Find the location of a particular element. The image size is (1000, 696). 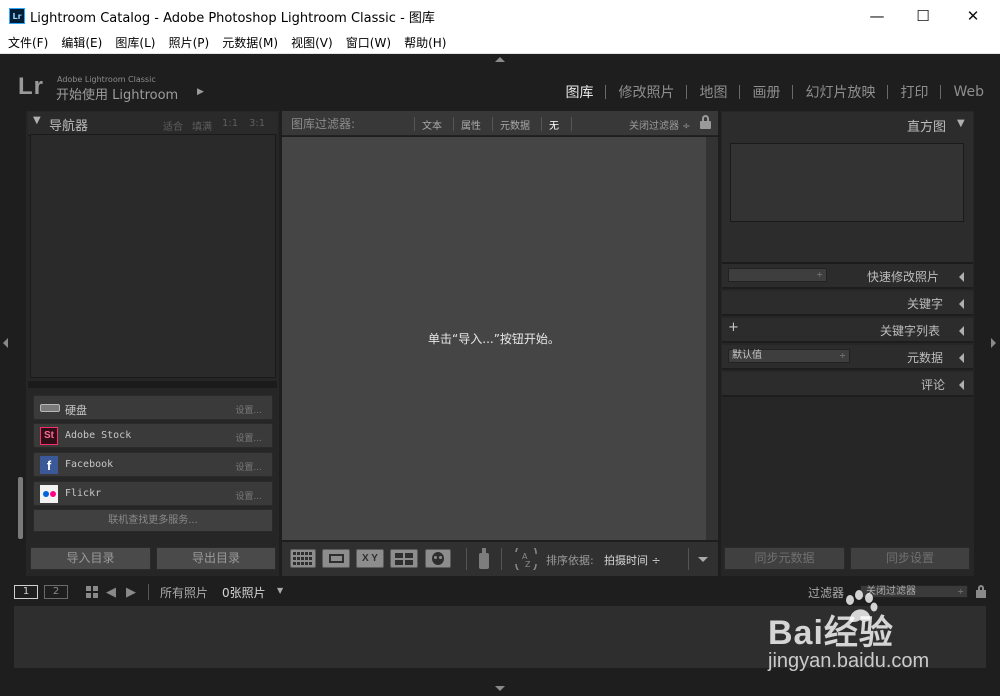

forward-arrow-icon: ▶ is located at coordinates (131, 592).